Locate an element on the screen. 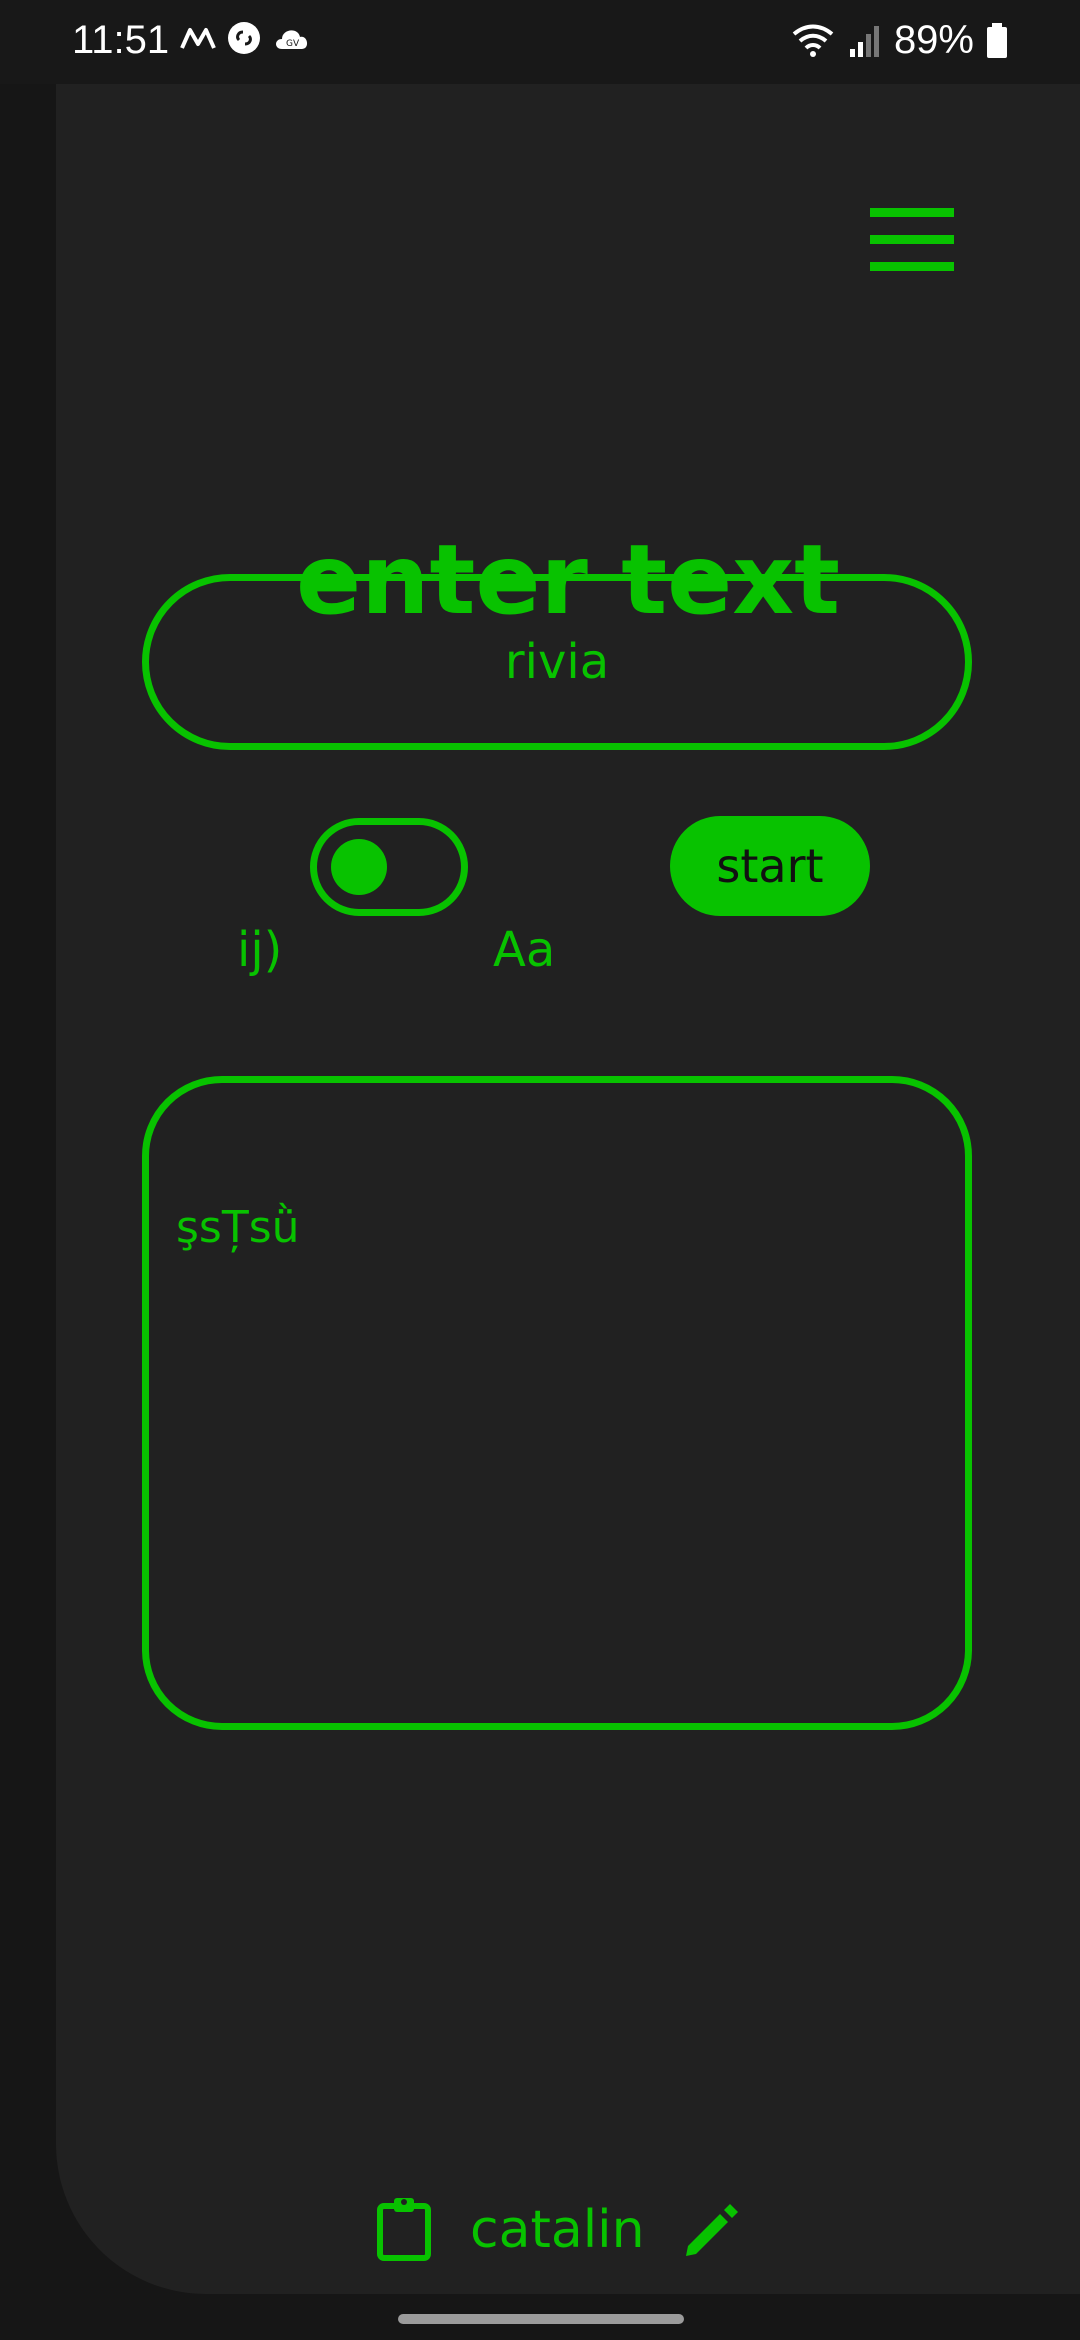 The image size is (1080, 2340). cloud-icon: GV is located at coordinates (292, 39).